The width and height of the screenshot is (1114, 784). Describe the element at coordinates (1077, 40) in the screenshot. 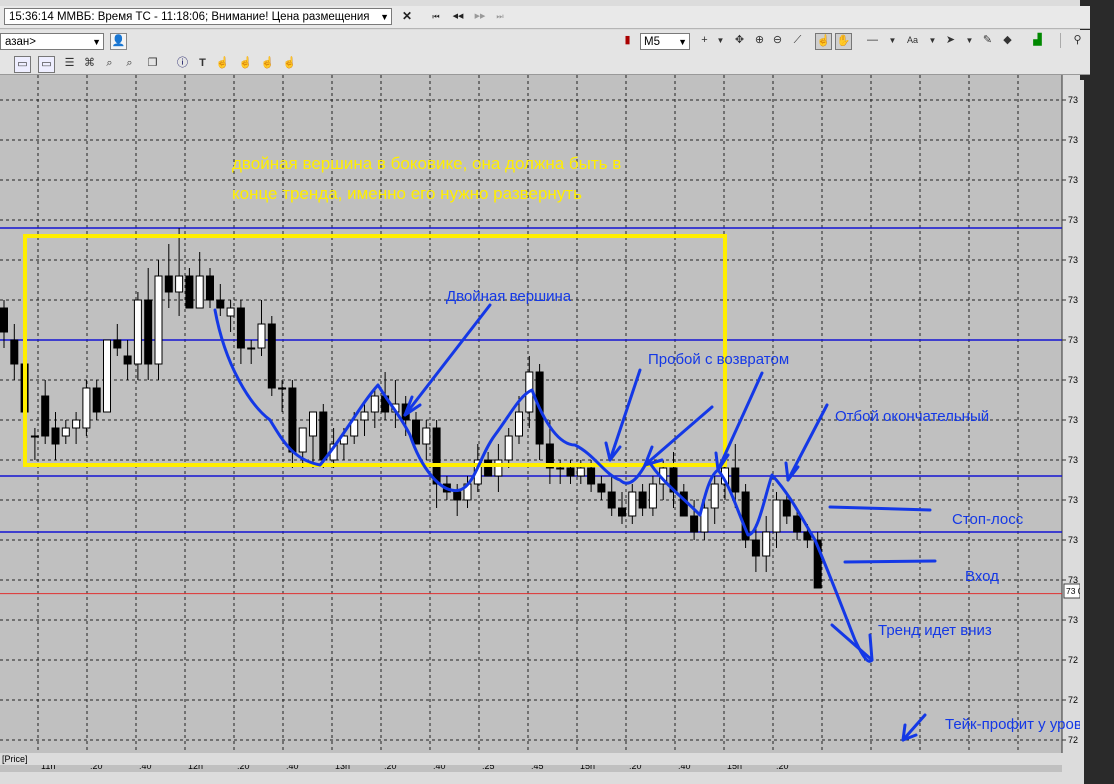

I see `search-icon: ⚲` at that location.